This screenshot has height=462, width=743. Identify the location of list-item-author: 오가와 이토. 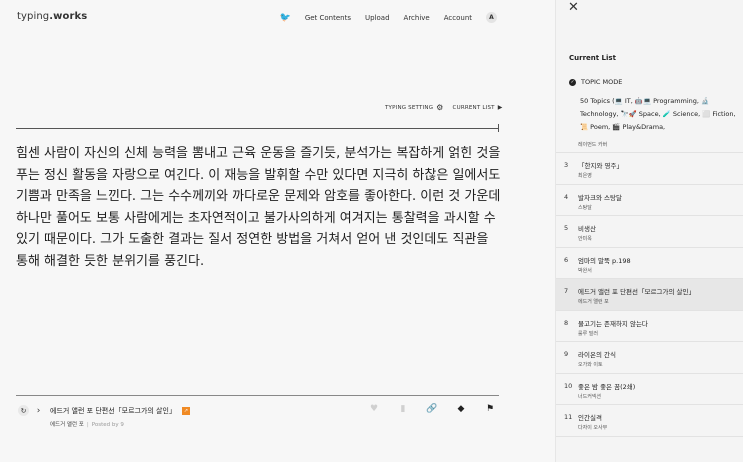
(590, 365).